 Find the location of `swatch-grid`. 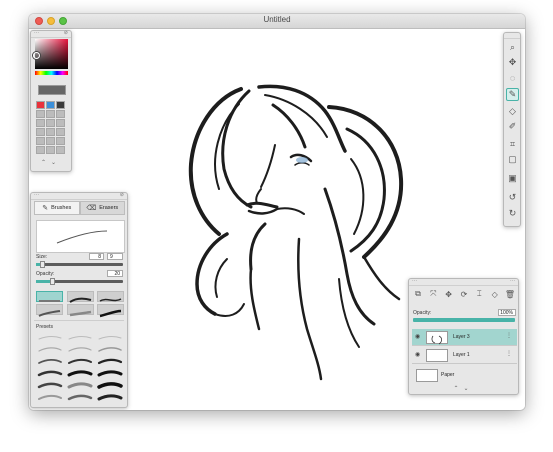

swatch-grid is located at coordinates (51, 127).